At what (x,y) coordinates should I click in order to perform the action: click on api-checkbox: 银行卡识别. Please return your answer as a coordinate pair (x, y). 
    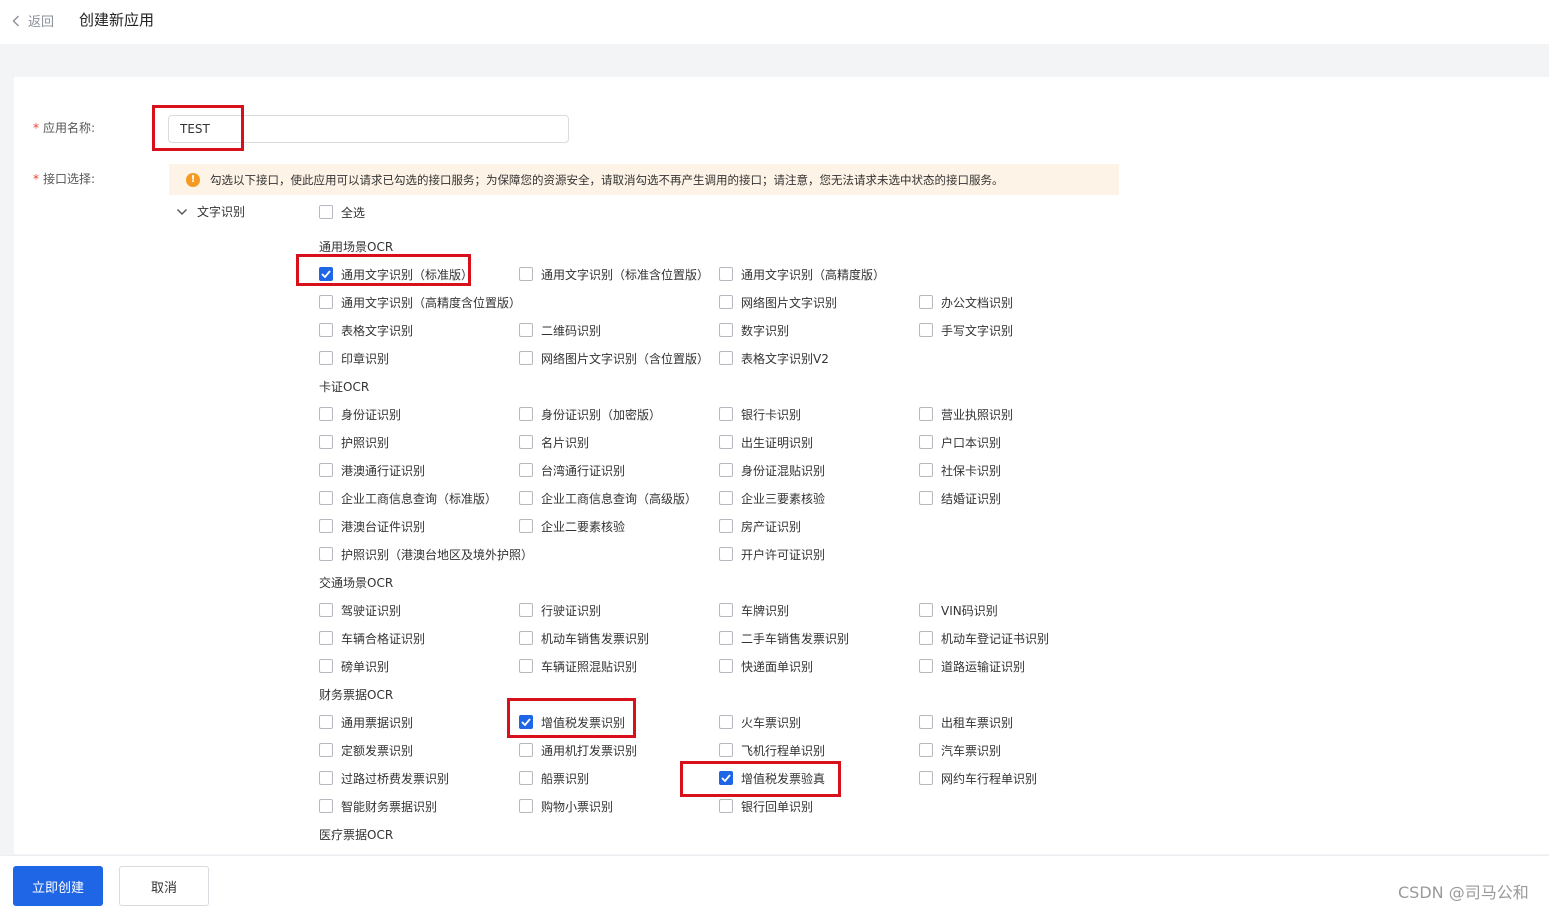
    Looking at the image, I should click on (760, 414).